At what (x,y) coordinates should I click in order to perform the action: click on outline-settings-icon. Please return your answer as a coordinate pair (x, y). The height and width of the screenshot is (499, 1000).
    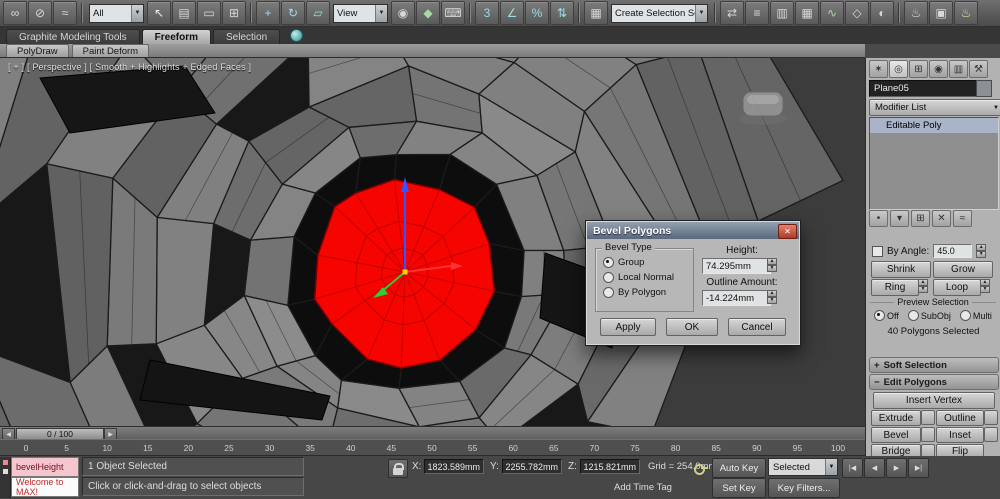
    Looking at the image, I should click on (991, 417).